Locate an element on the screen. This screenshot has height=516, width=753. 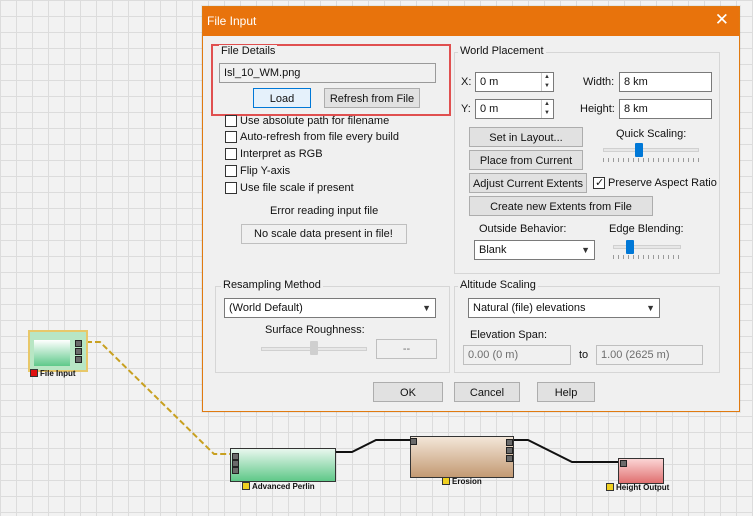
use-file-scale-checkbox is located at coordinates (231, 188).